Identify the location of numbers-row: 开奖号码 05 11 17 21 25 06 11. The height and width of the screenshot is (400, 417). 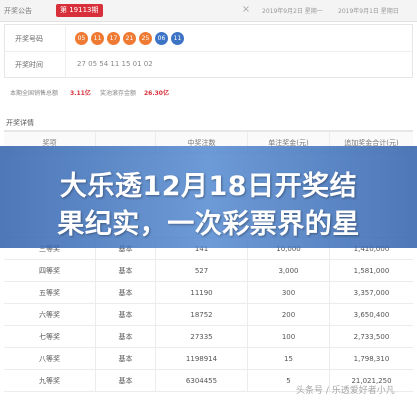
(208, 39).